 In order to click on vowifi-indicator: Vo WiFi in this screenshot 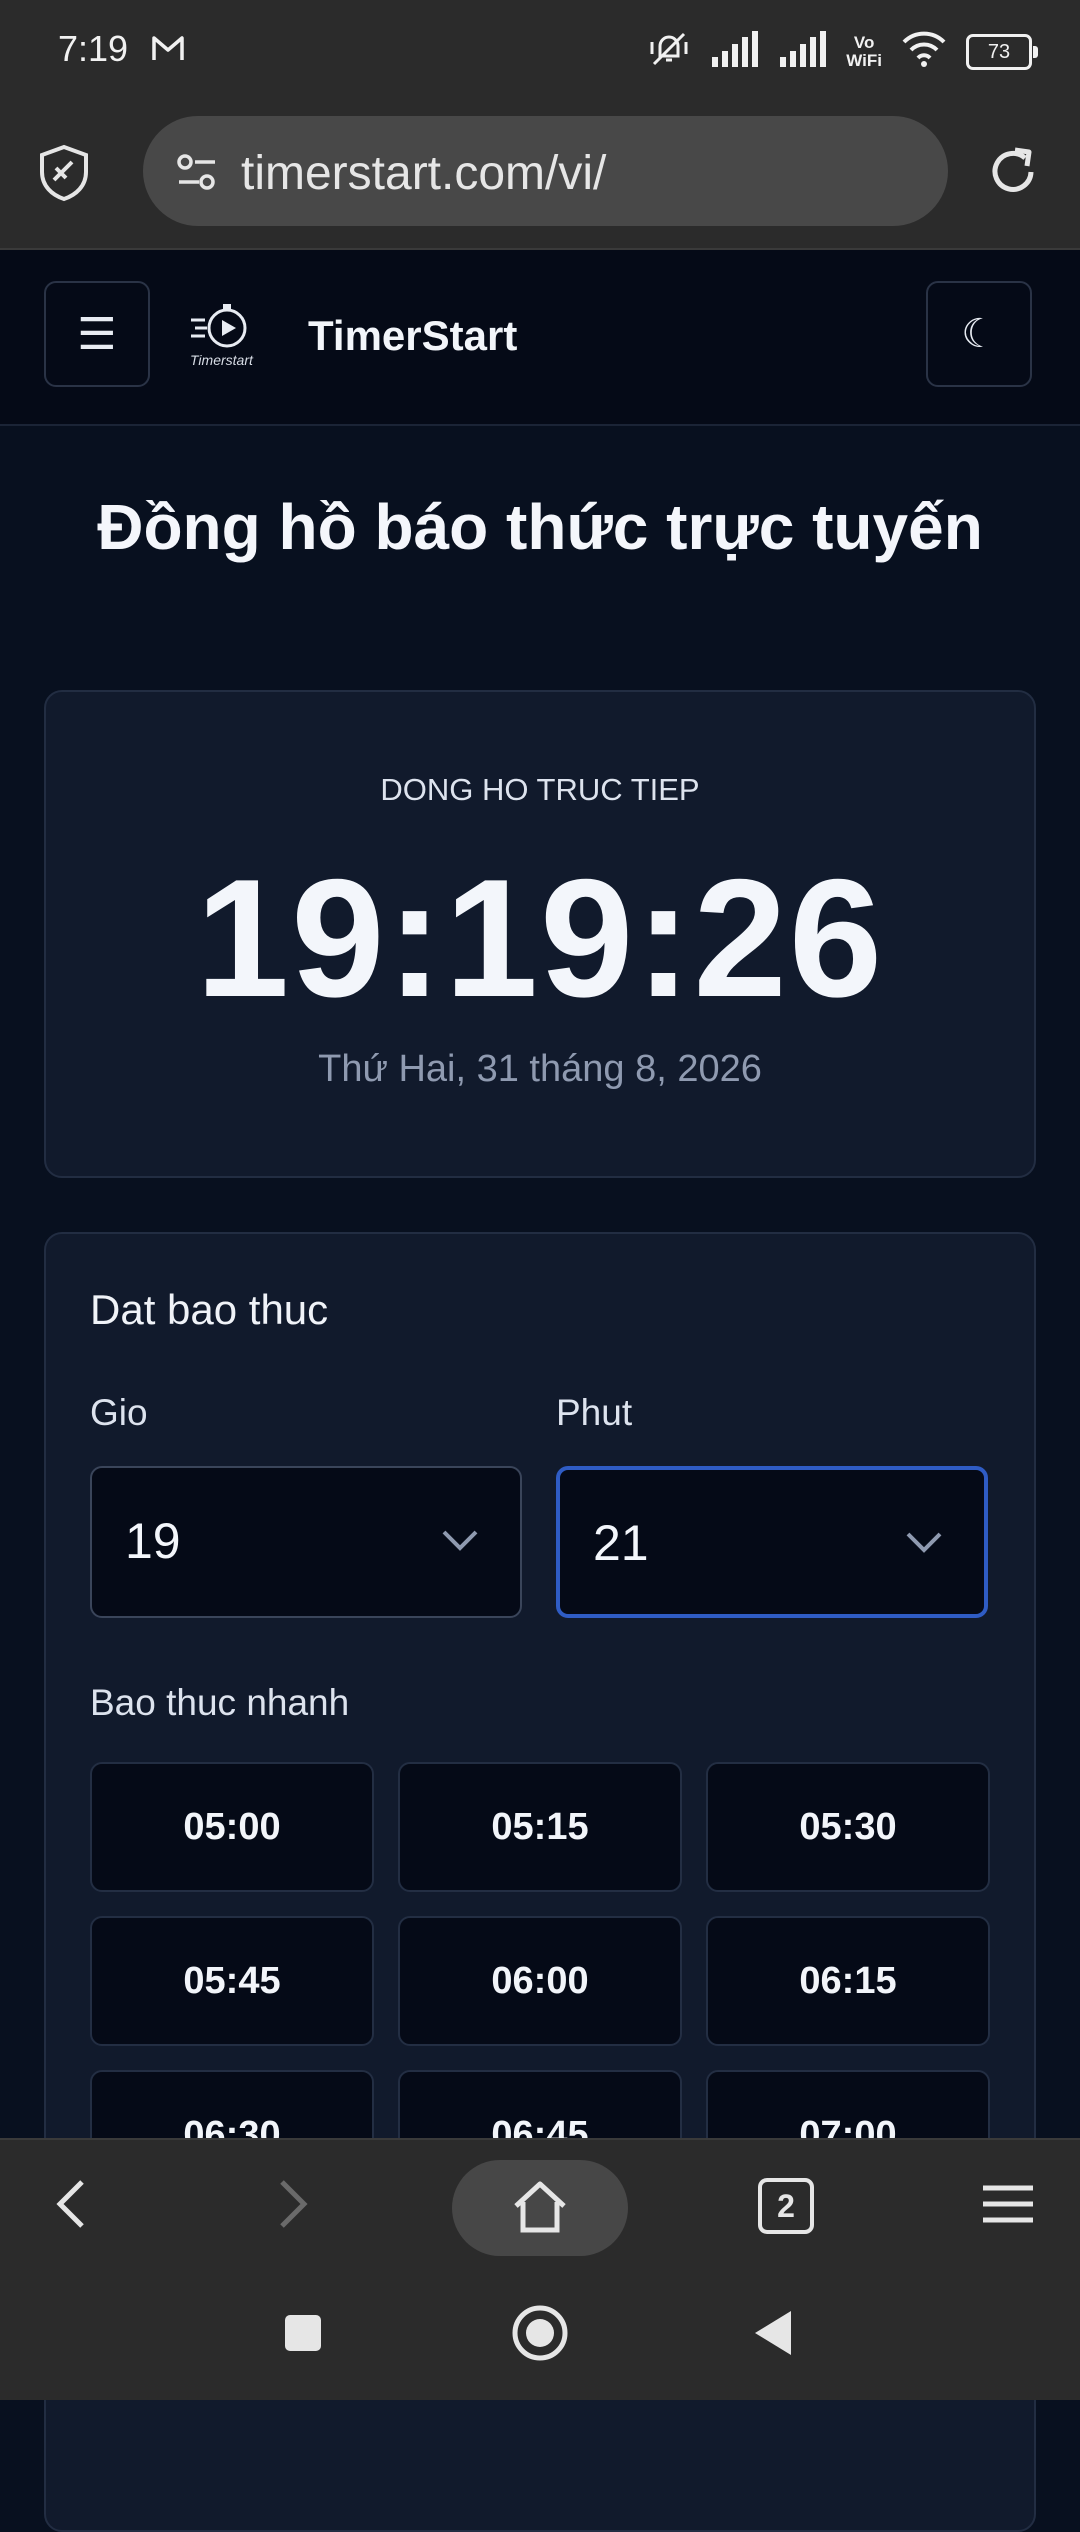, I will do `click(864, 51)`.